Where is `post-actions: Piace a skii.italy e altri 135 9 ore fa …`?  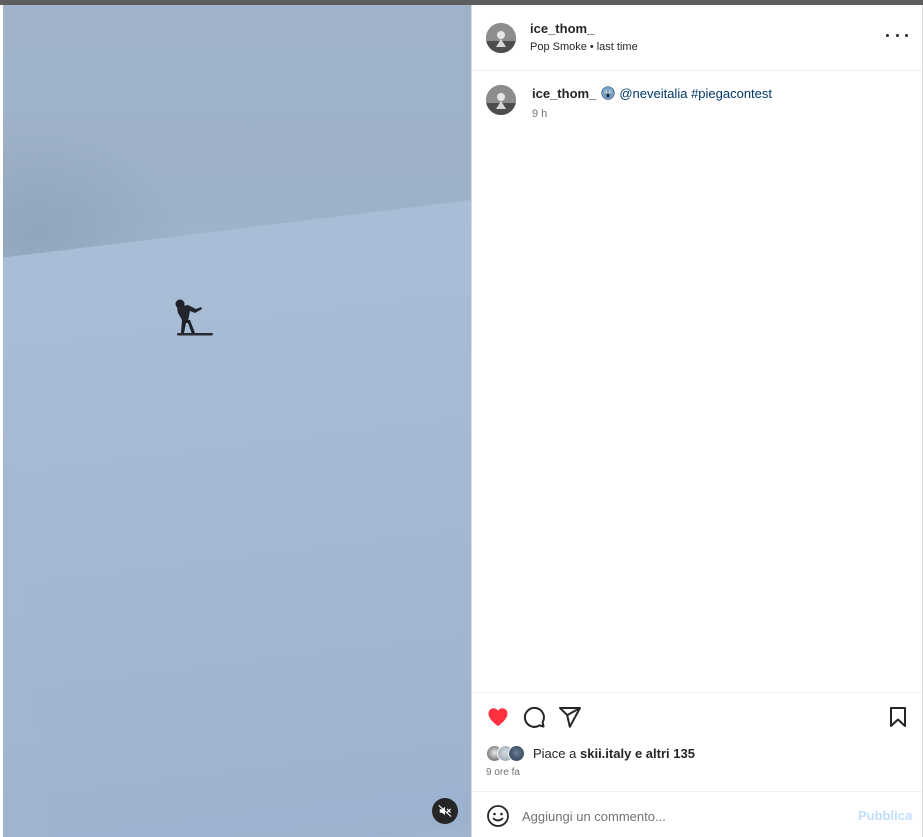 post-actions: Piace a skii.italy e altri 135 9 ore fa … is located at coordinates (697, 764).